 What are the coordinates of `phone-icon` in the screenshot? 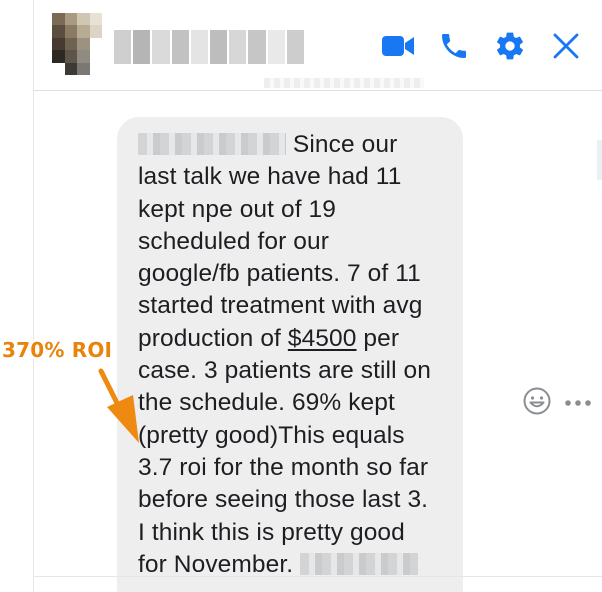 It's located at (454, 46).